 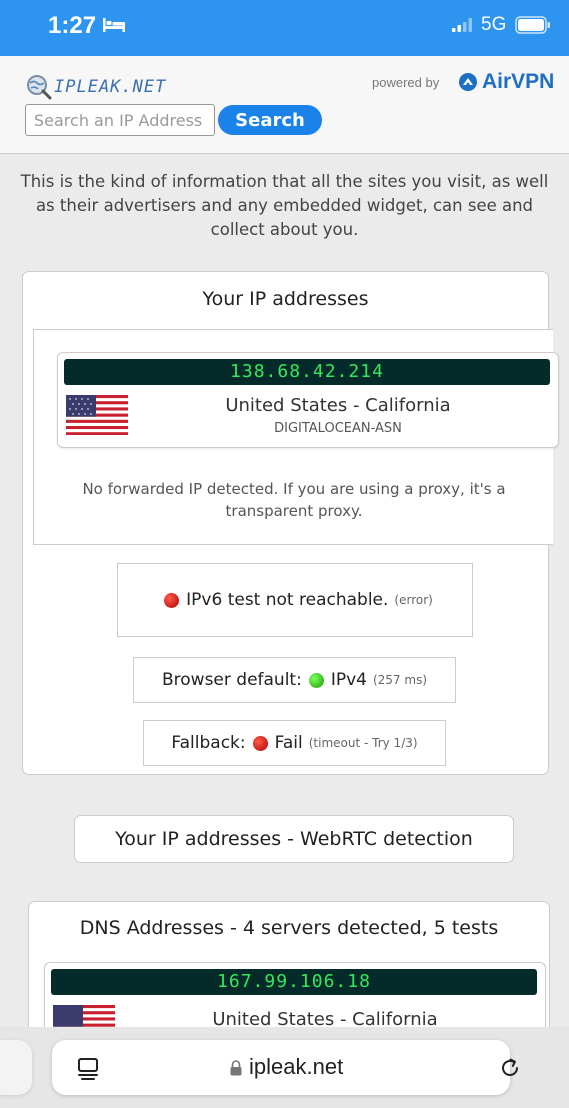 What do you see at coordinates (231, 680) in the screenshot?
I see `browser-default-label: Browser default:` at bounding box center [231, 680].